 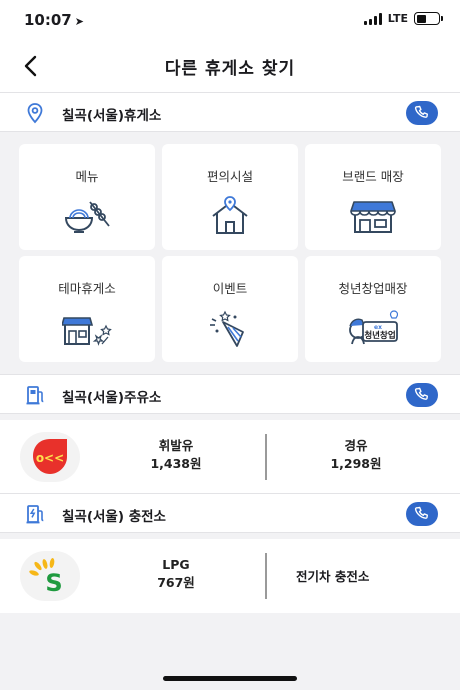 I want to click on category-brand-store: 브랜드 매장, so click(x=373, y=197).